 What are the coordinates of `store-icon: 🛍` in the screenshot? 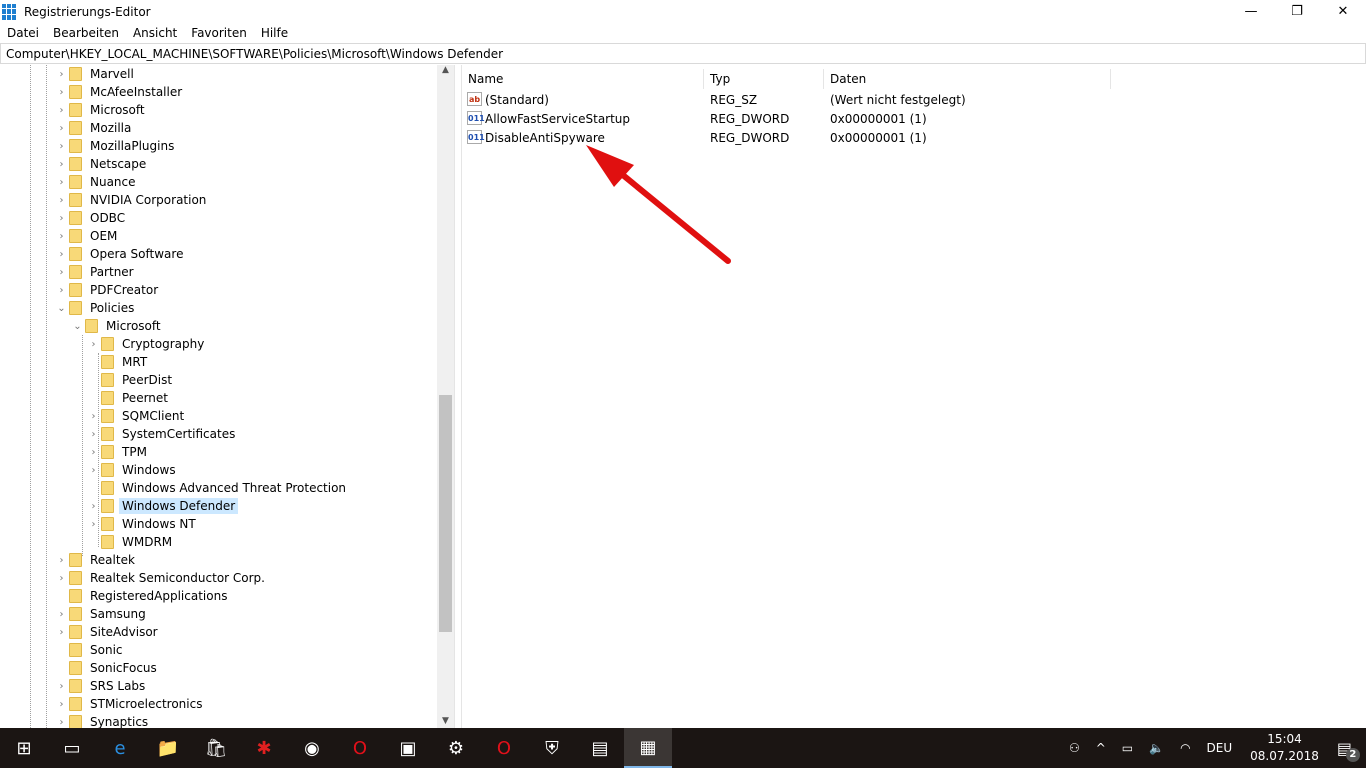 It's located at (216, 748).